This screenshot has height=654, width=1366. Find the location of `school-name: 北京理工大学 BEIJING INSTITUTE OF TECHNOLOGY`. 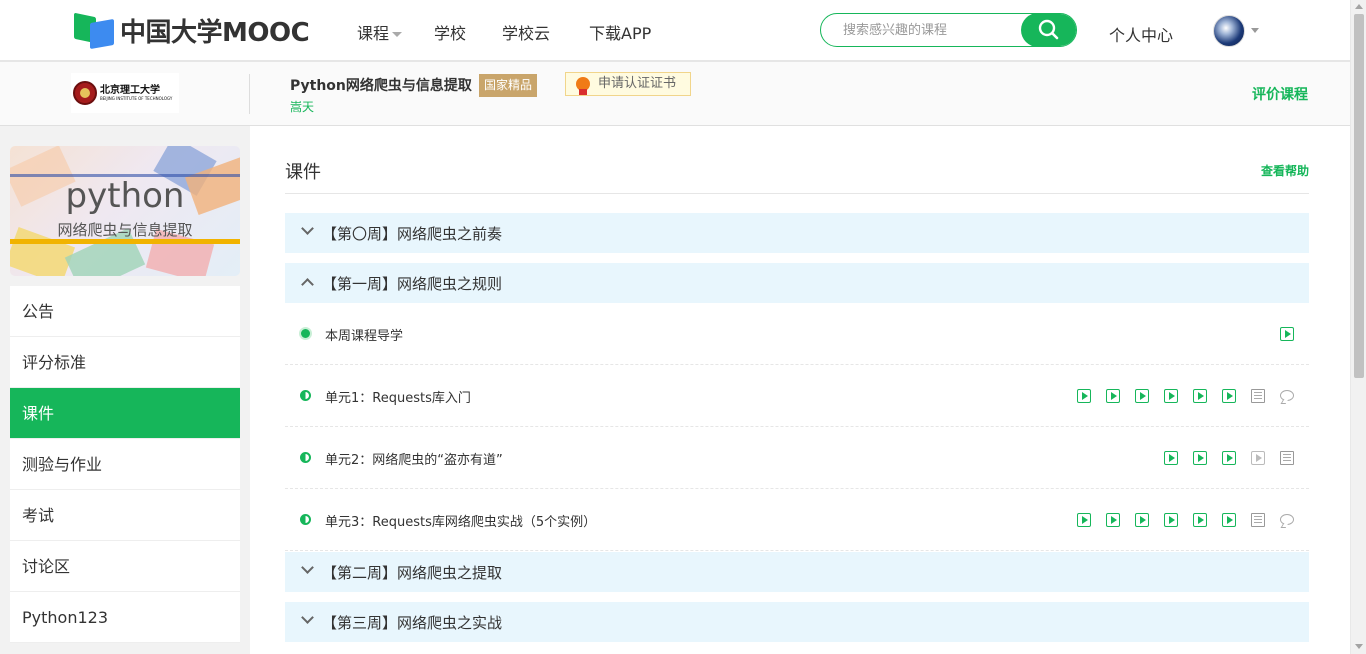

school-name: 北京理工大学 BEIJING INSTITUTE OF TECHNOLOGY is located at coordinates (136, 93).